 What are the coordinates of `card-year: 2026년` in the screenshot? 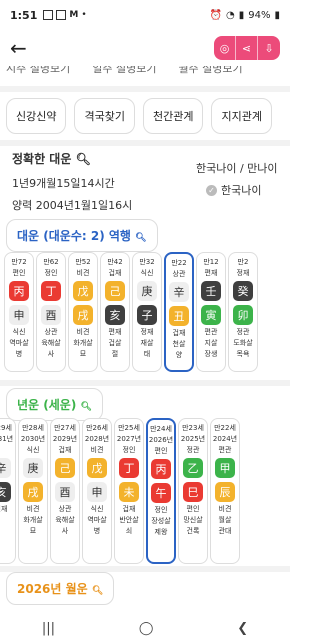 It's located at (161, 440).